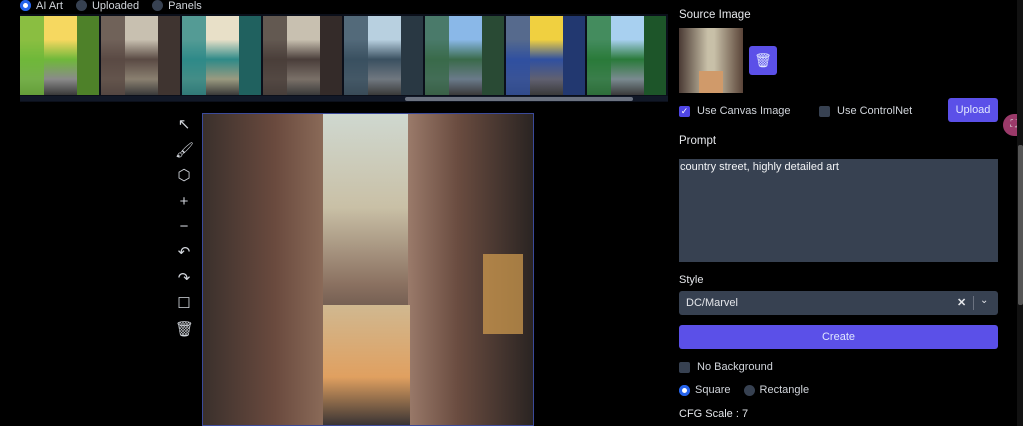 The height and width of the screenshot is (426, 1023). What do you see at coordinates (184, 227) in the screenshot?
I see `minus-icon: −` at bounding box center [184, 227].